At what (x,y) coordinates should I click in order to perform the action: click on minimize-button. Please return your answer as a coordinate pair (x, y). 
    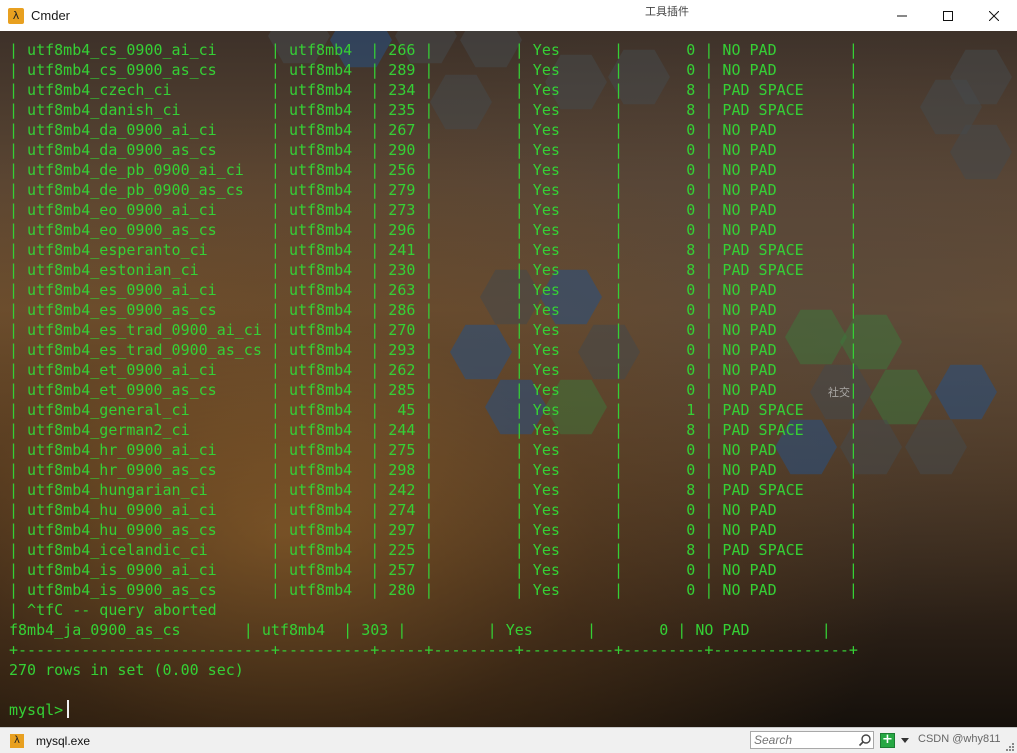
    Looking at the image, I should click on (902, 15).